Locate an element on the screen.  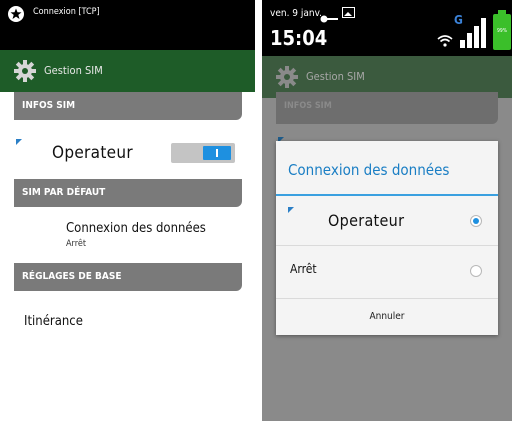
battery-icon: 99% is located at coordinates (502, 30).